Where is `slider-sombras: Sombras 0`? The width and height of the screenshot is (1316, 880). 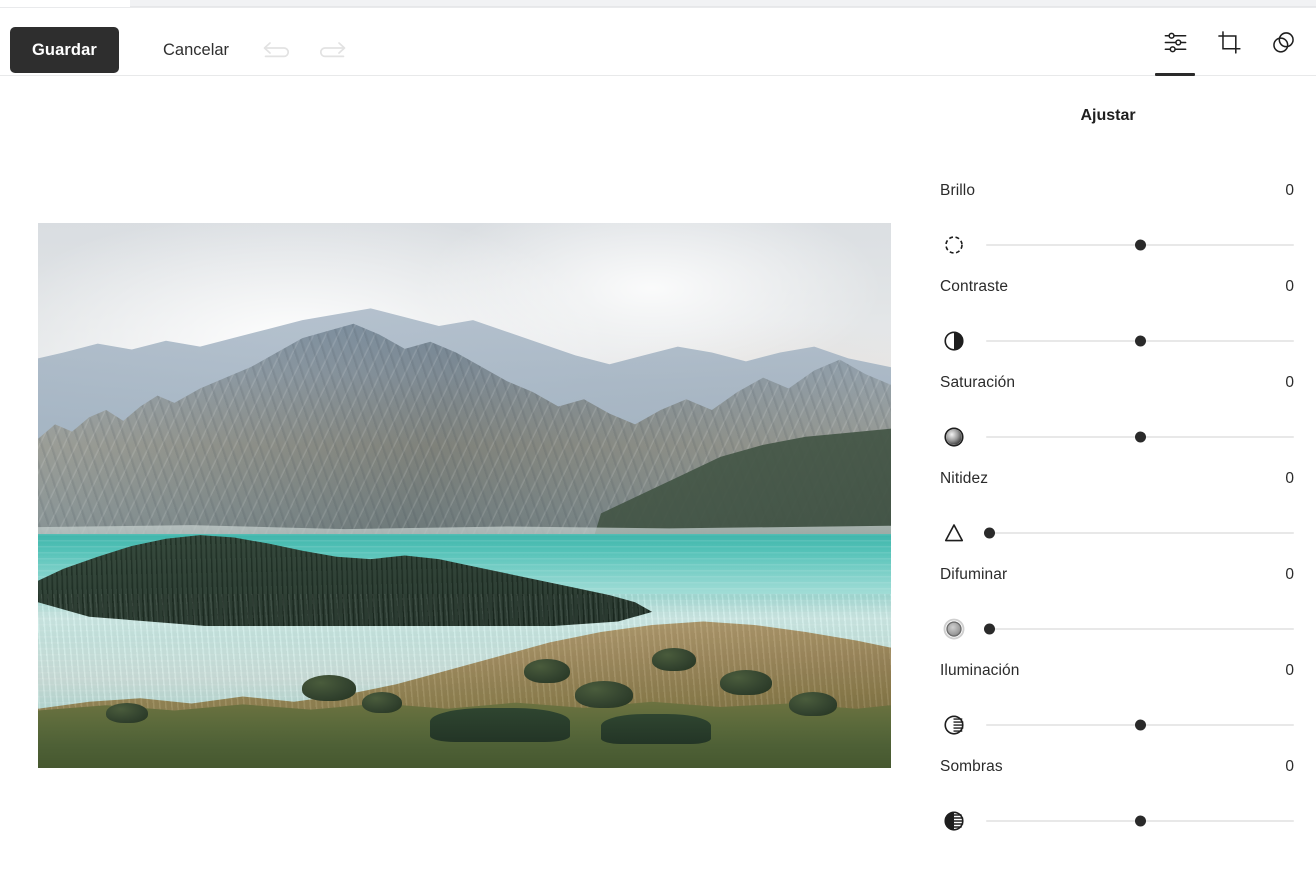
slider-sombras: Sombras 0 is located at coordinates (1127, 806).